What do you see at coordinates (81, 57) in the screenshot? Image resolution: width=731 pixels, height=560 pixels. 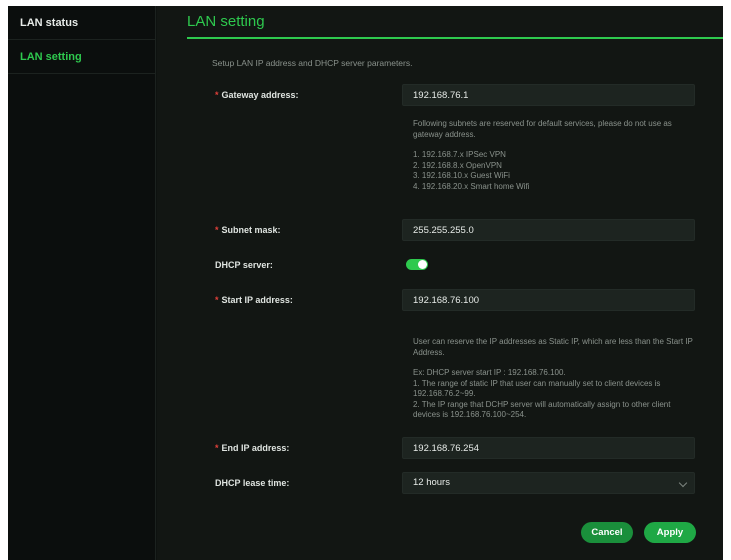 I see `sidebar-item-lan-setting: LAN setting` at bounding box center [81, 57].